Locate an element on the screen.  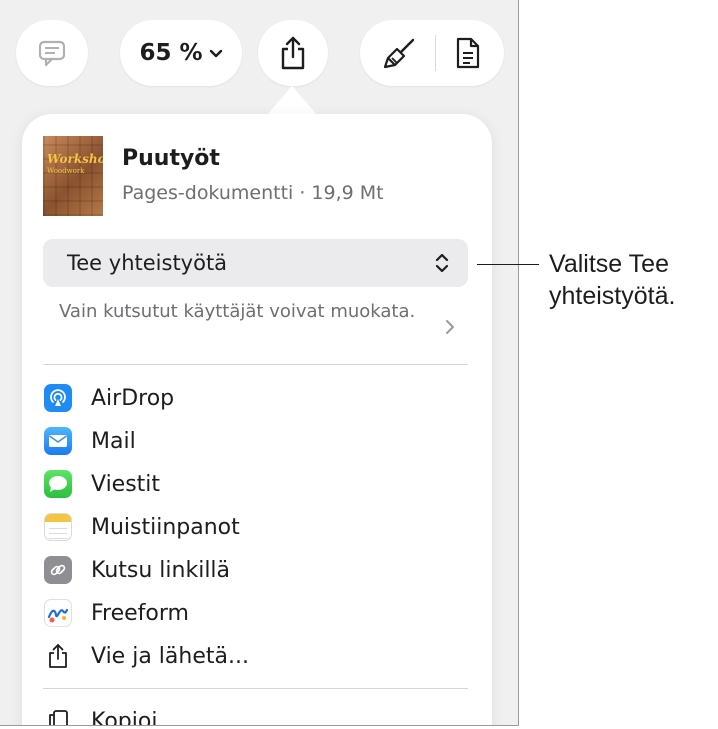
popover-caret is located at coordinates (292, 101).